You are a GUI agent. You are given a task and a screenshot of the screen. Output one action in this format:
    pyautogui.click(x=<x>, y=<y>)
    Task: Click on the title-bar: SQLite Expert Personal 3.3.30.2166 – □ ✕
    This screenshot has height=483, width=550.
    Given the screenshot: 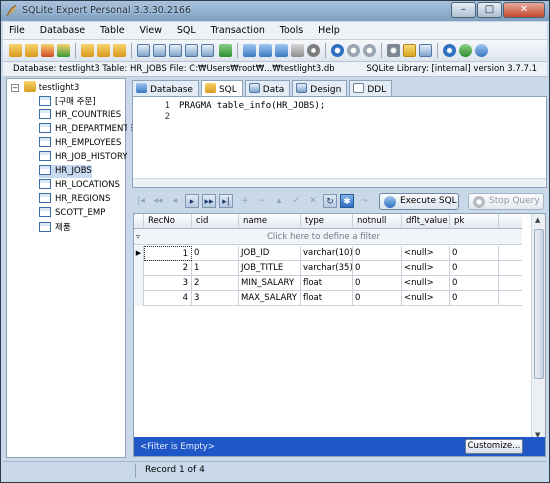 What is the action you would take?
    pyautogui.click(x=275, y=11)
    